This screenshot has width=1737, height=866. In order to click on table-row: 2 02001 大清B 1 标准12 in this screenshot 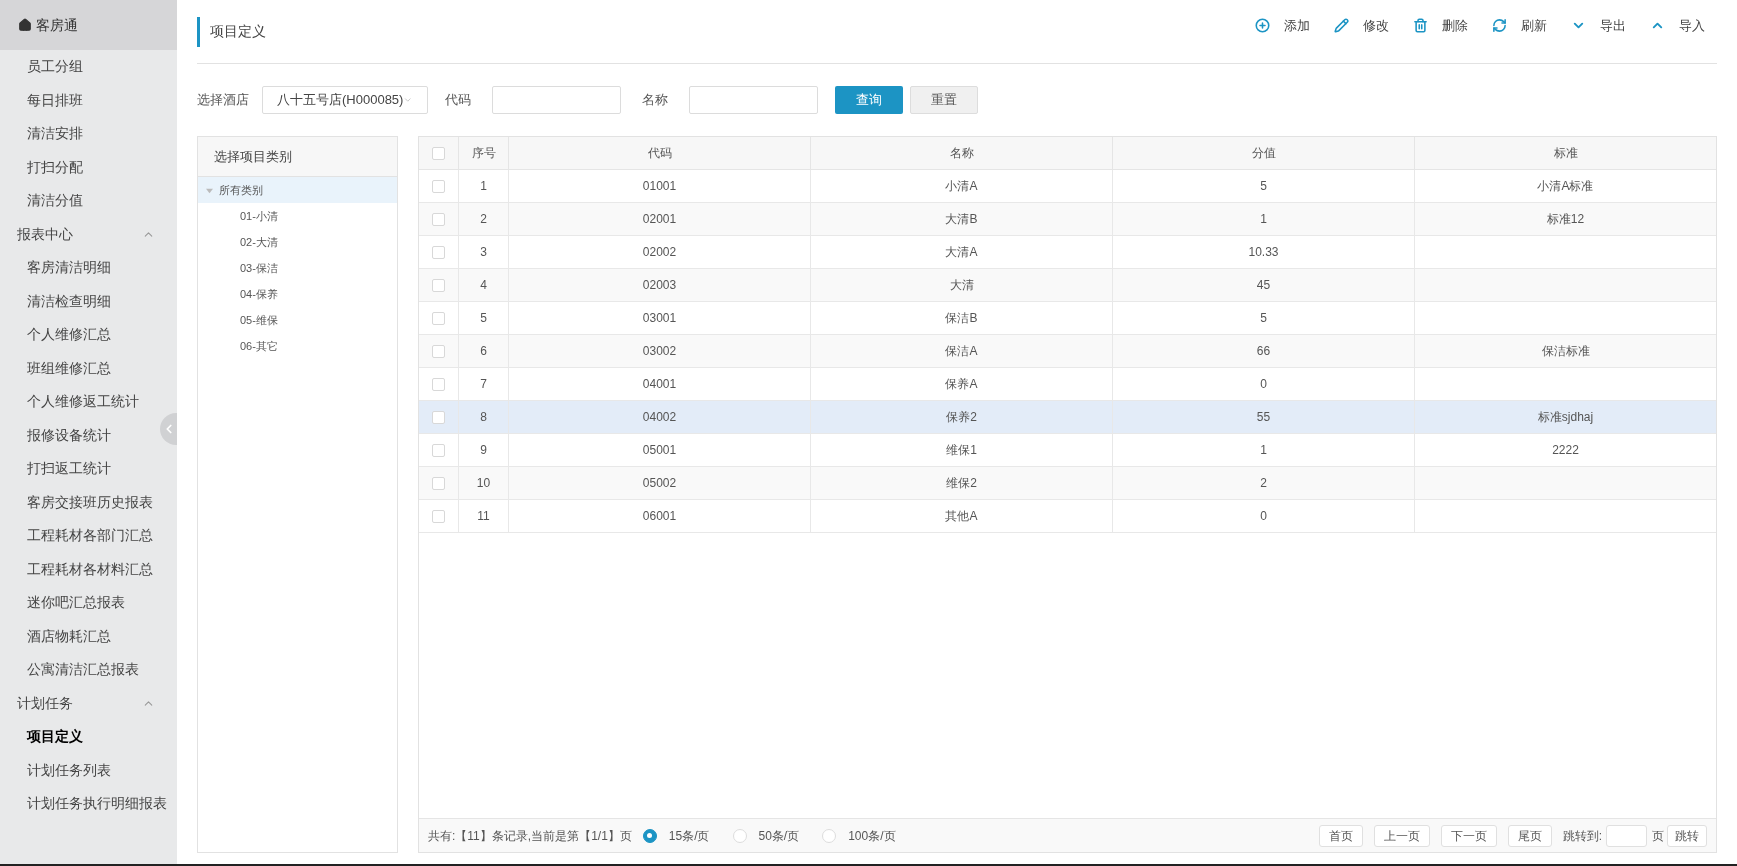, I will do `click(1067, 219)`.